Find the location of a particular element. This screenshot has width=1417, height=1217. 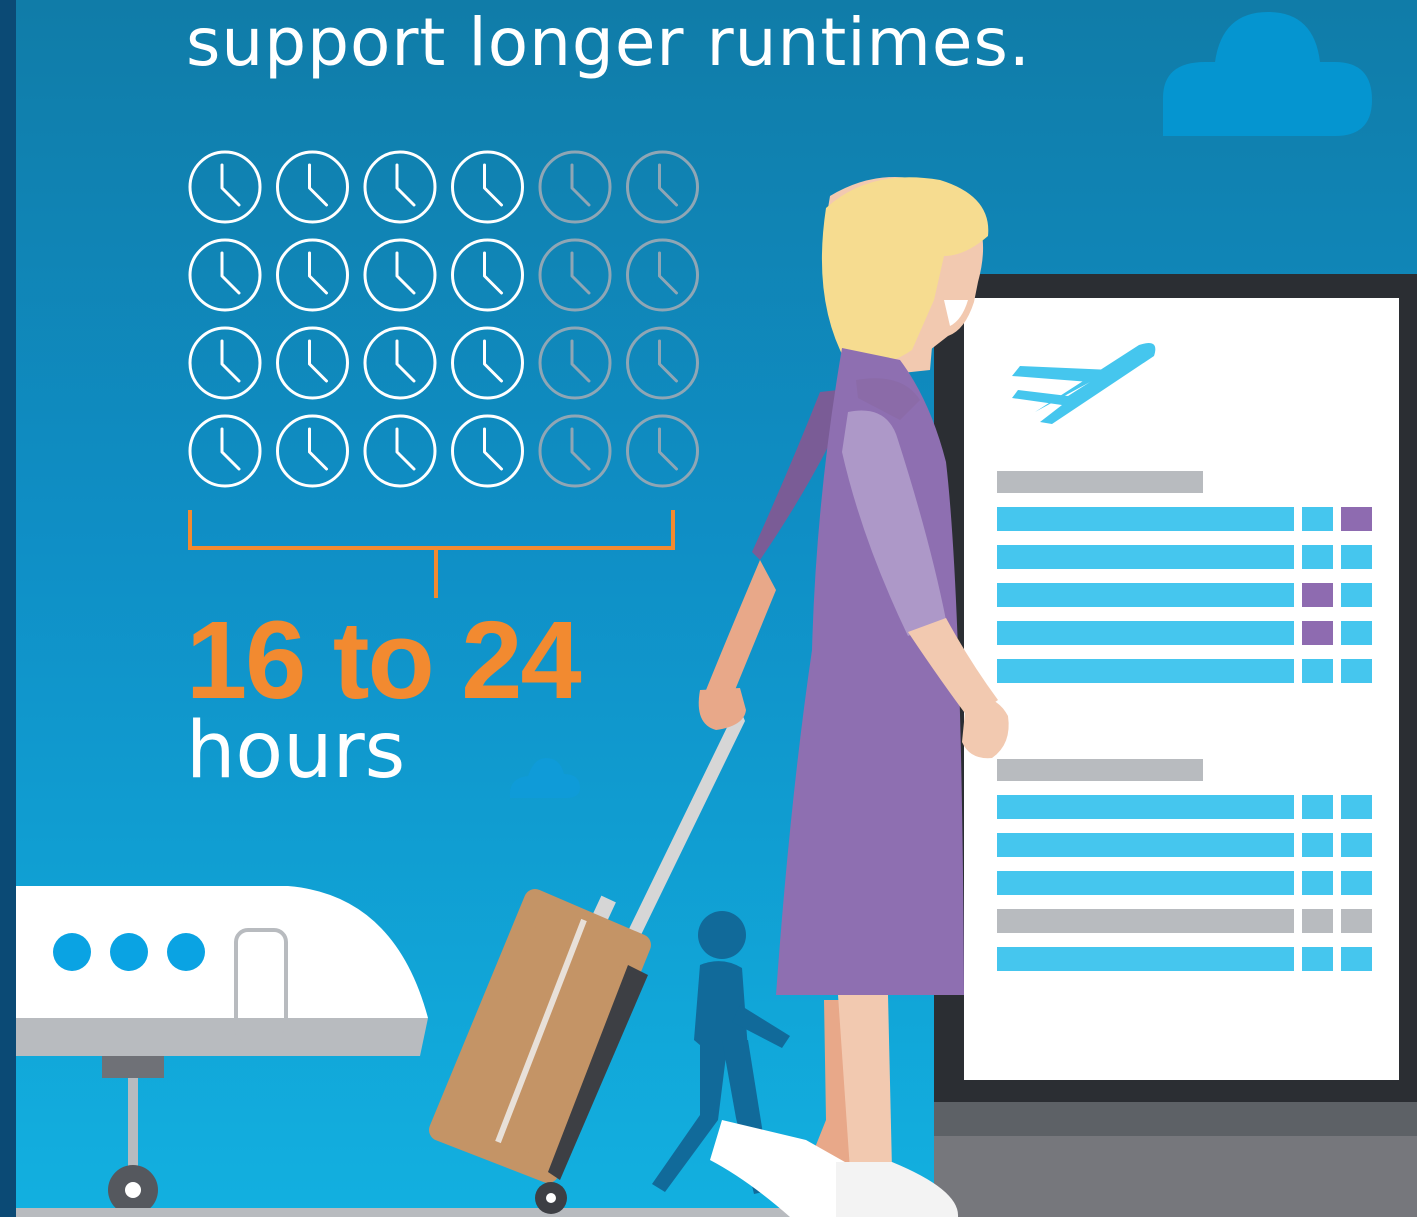

clock-grid is located at coordinates (443, 319).